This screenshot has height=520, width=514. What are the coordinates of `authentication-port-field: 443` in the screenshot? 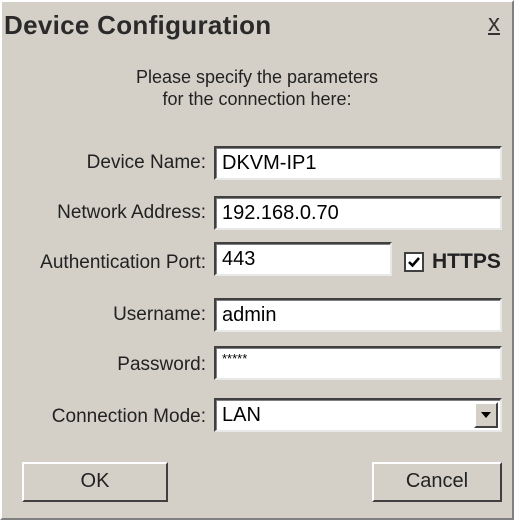 It's located at (303, 259).